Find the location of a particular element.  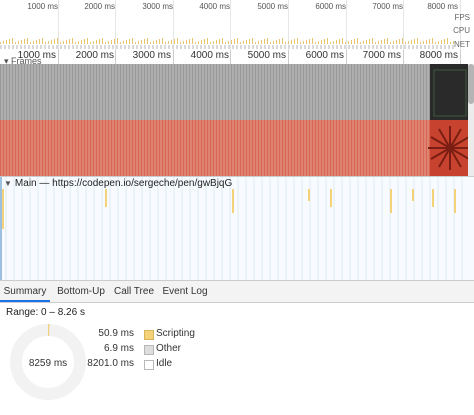

scrollbar-thumb is located at coordinates (471, 84).